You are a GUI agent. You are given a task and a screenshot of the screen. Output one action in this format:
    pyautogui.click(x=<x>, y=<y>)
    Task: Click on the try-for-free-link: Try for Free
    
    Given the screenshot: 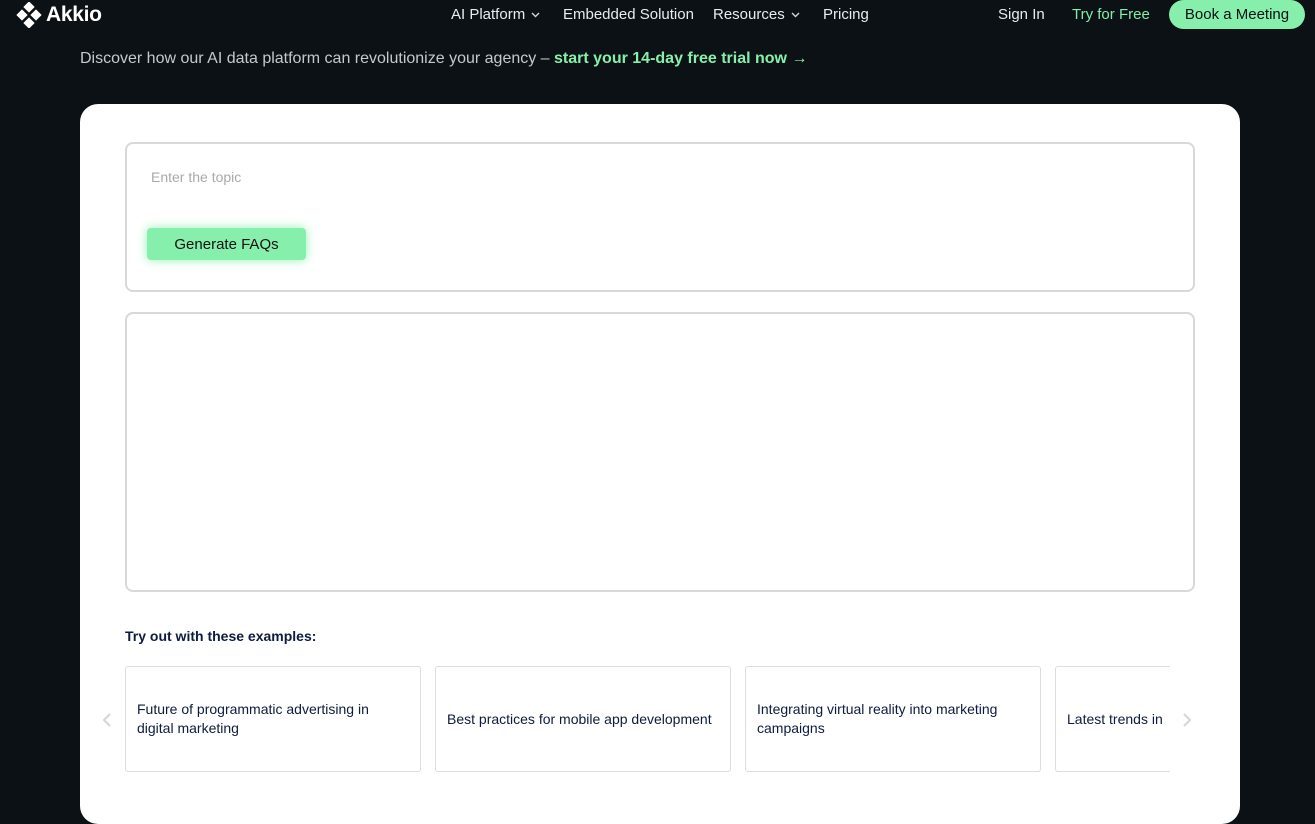 What is the action you would take?
    pyautogui.click(x=1111, y=14)
    